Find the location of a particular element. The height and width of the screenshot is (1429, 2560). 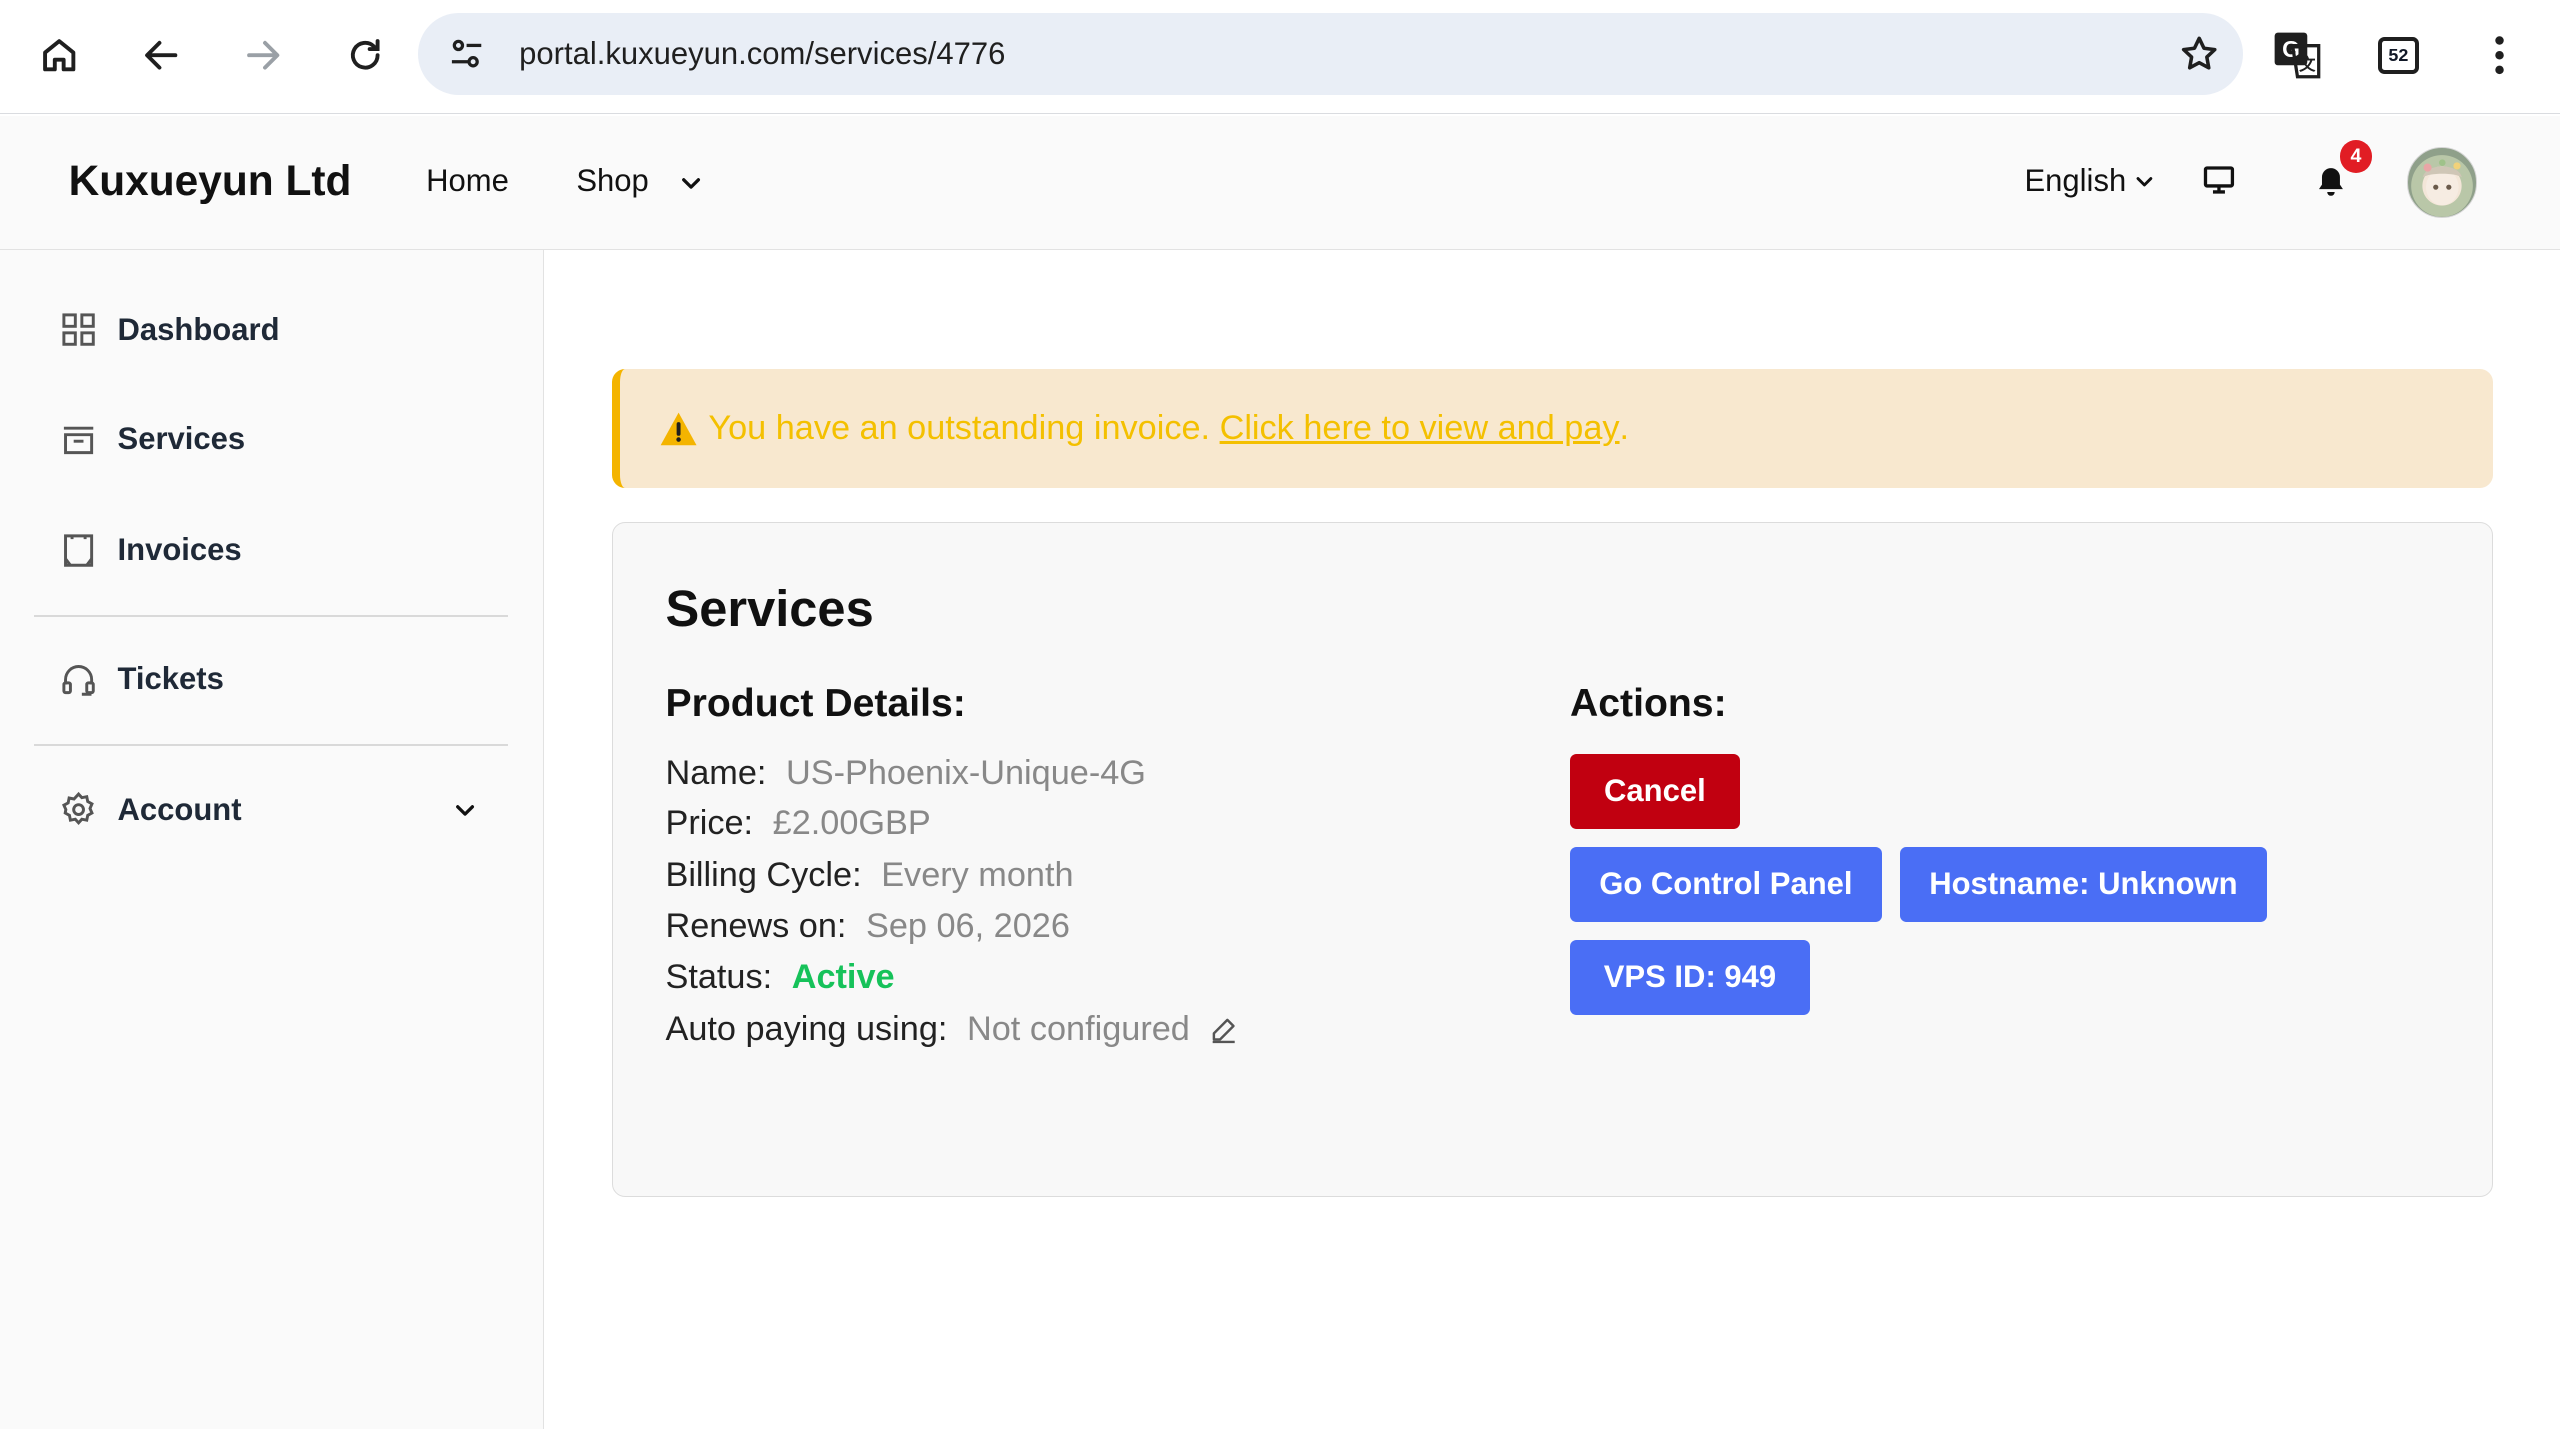

back-arrow-icon is located at coordinates (161, 55).